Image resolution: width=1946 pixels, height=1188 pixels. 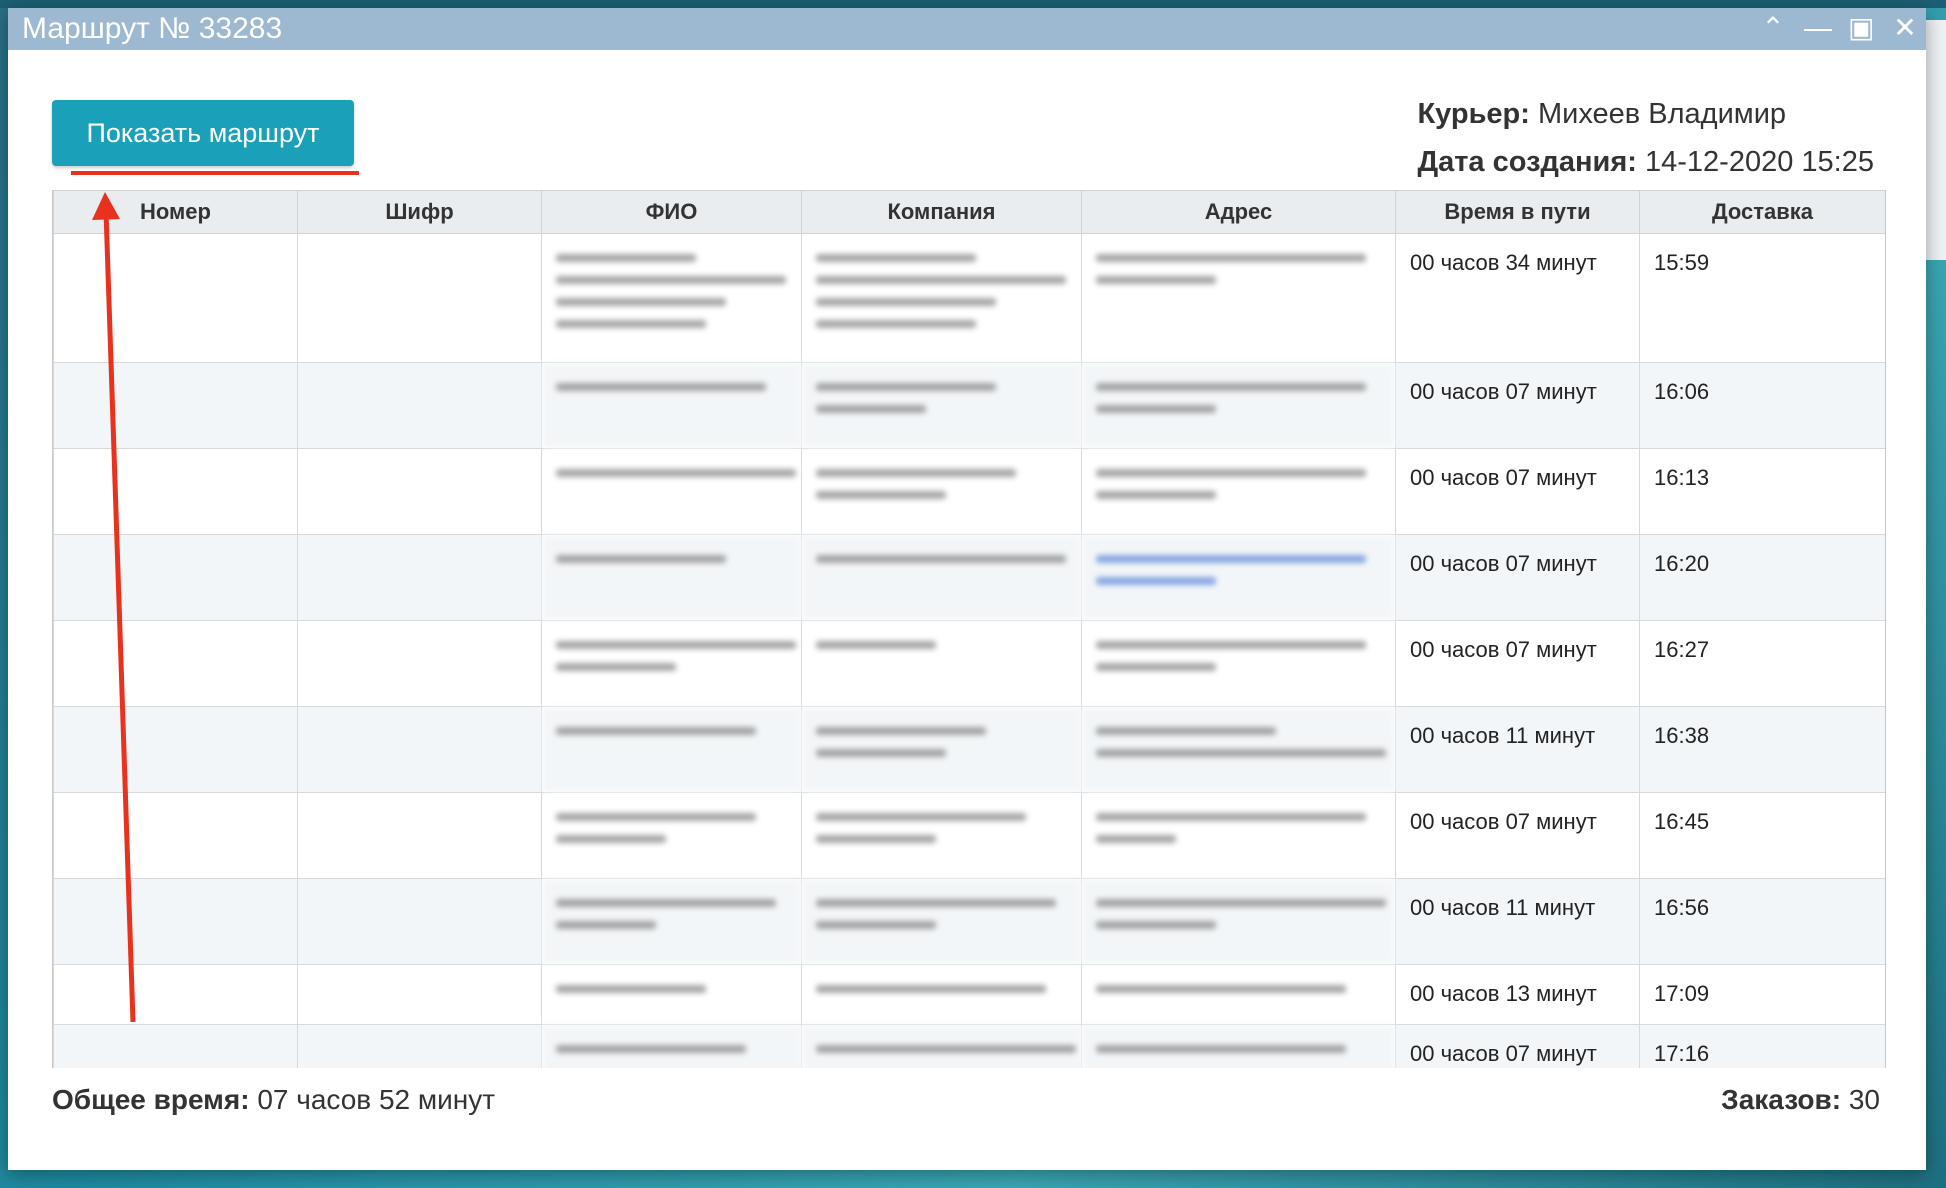 I want to click on table-row: 00 часов 13 минут 17:09, so click(x=969, y=994).